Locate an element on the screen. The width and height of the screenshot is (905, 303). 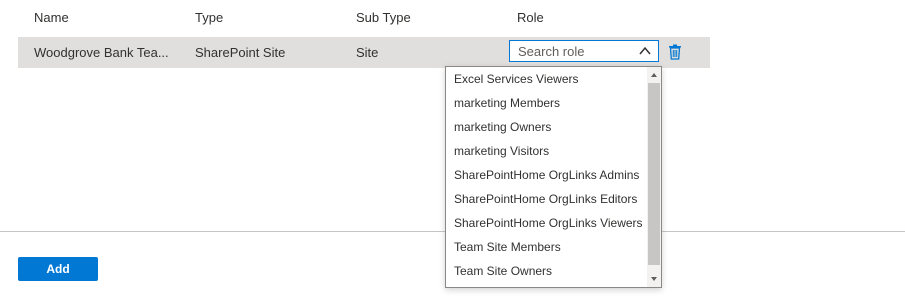
row-sub-type-cell: Site is located at coordinates (367, 52).